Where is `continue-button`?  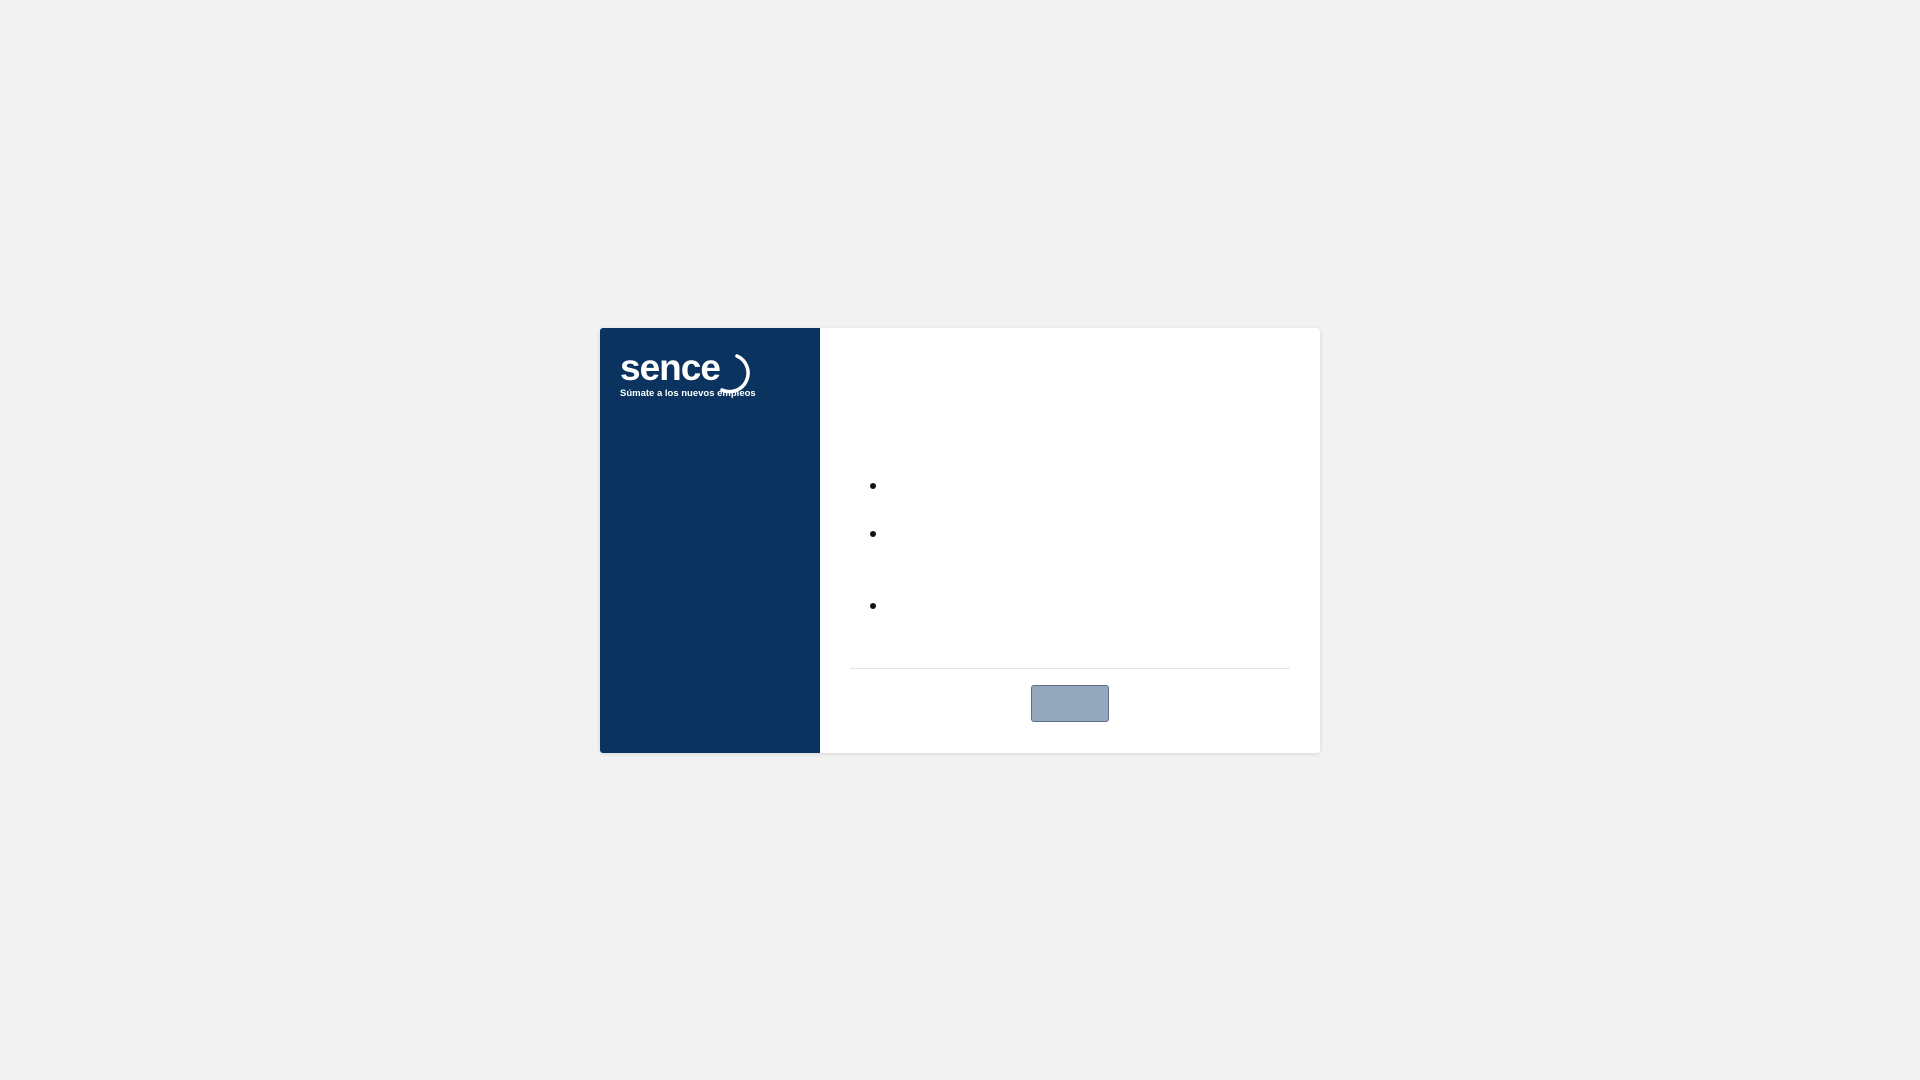
continue-button is located at coordinates (1070, 703).